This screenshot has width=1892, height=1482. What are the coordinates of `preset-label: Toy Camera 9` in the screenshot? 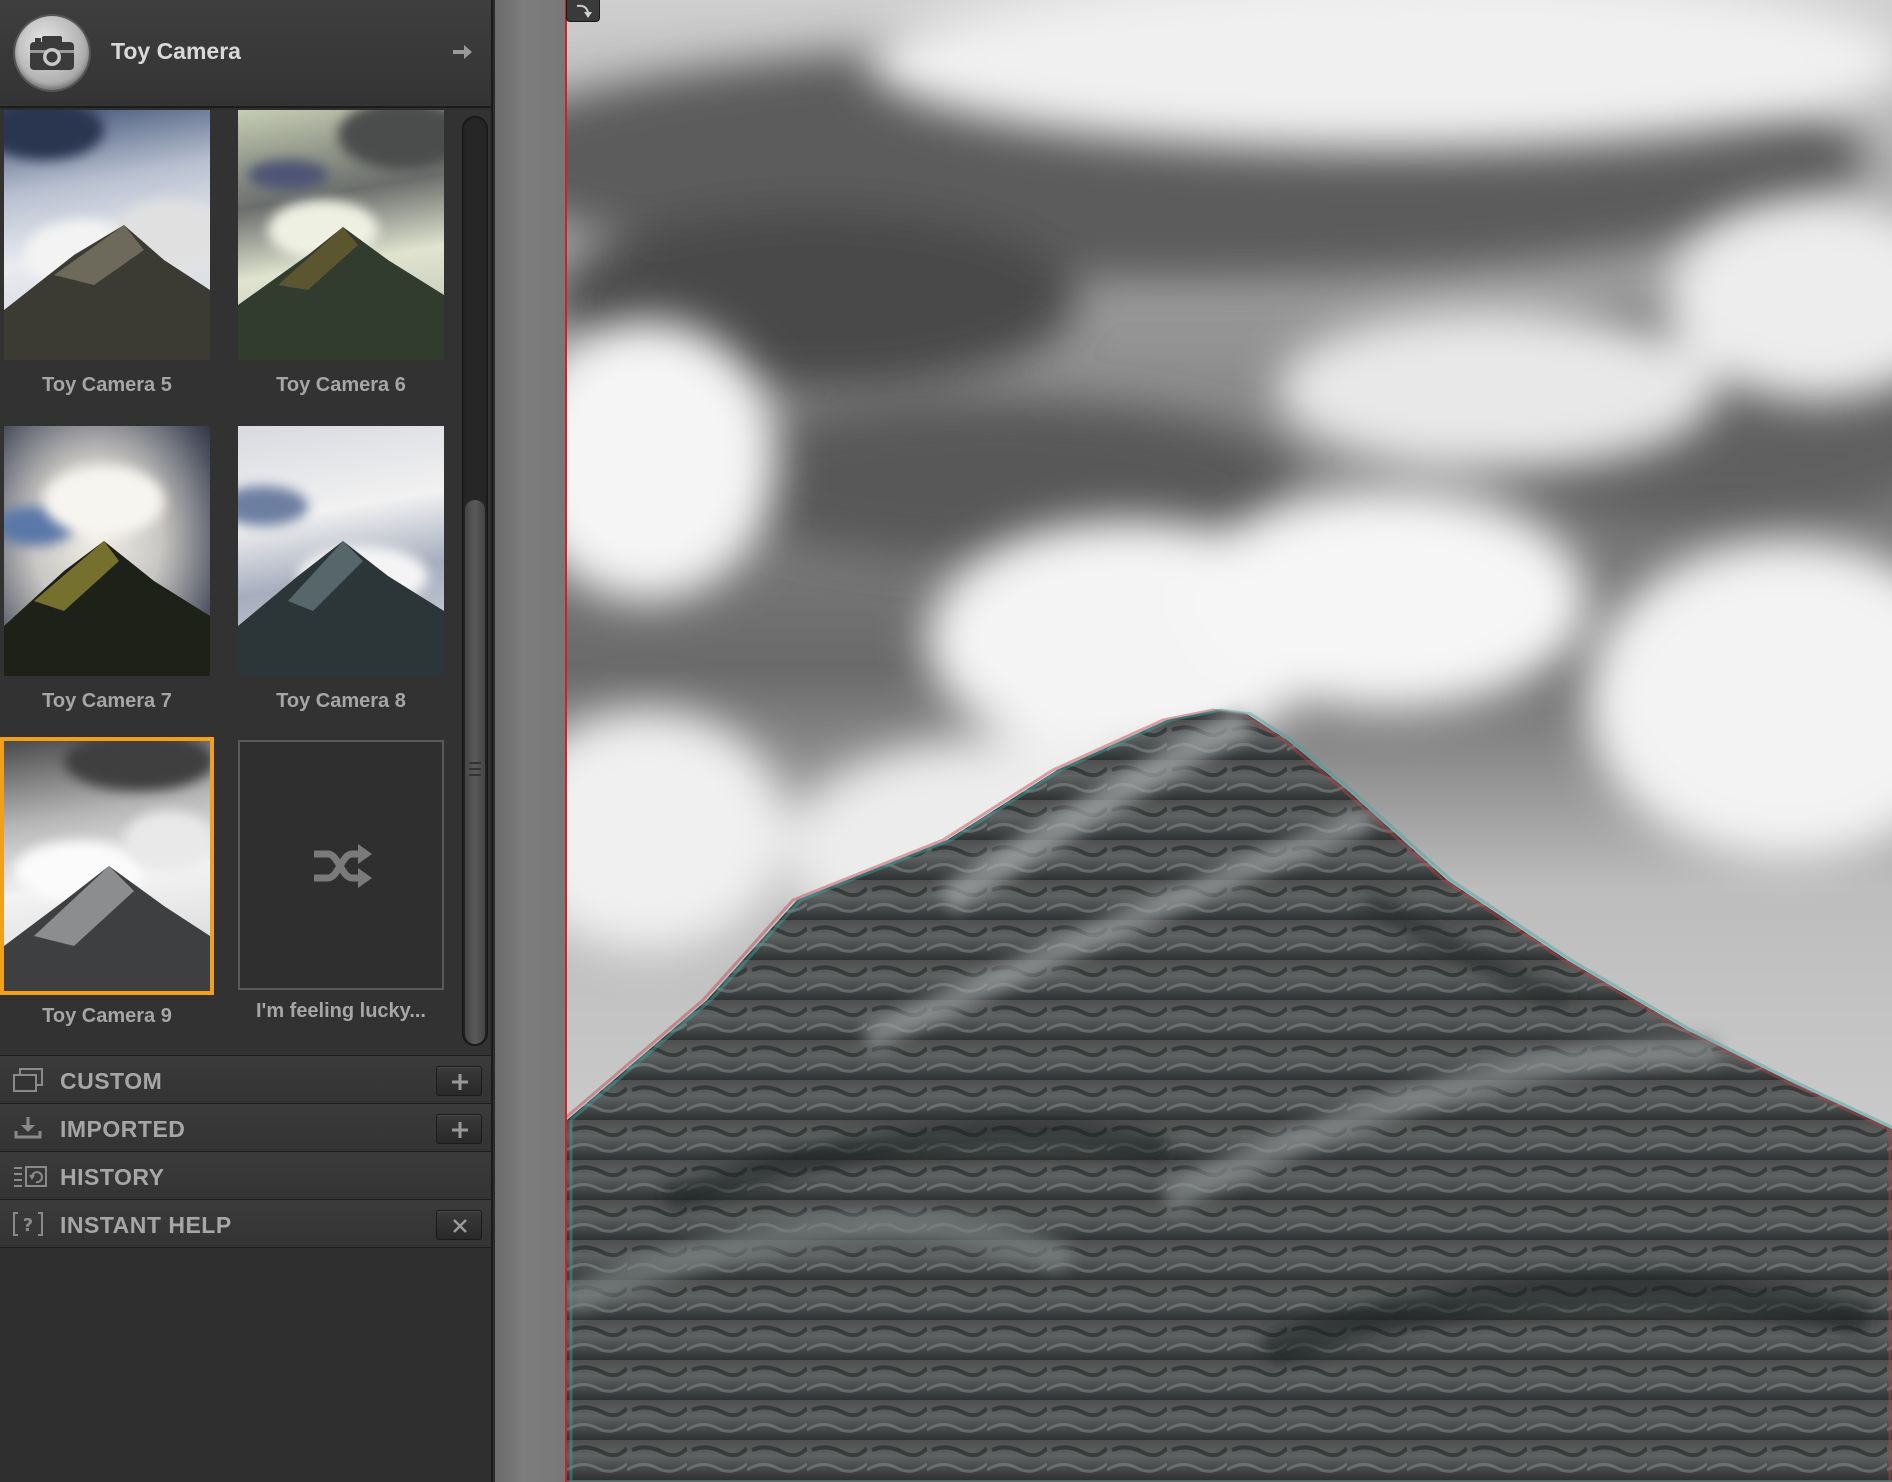 It's located at (107, 1016).